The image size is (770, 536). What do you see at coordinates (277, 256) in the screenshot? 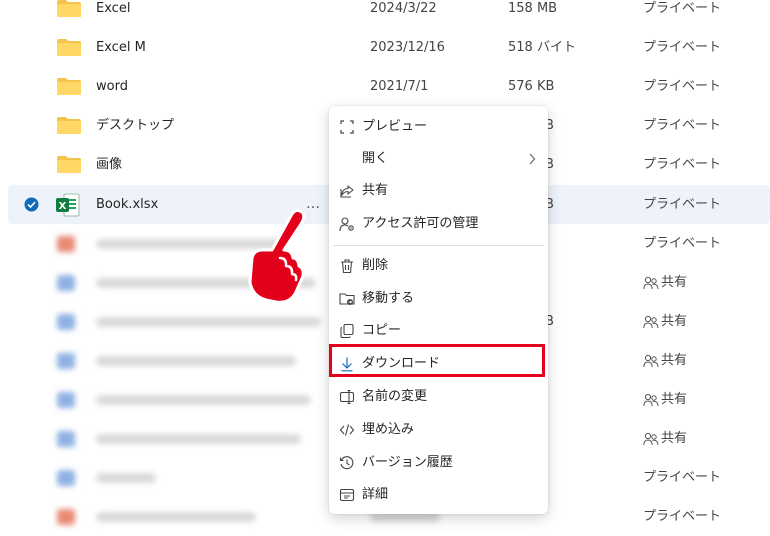
I see `pointing-hand-icon` at bounding box center [277, 256].